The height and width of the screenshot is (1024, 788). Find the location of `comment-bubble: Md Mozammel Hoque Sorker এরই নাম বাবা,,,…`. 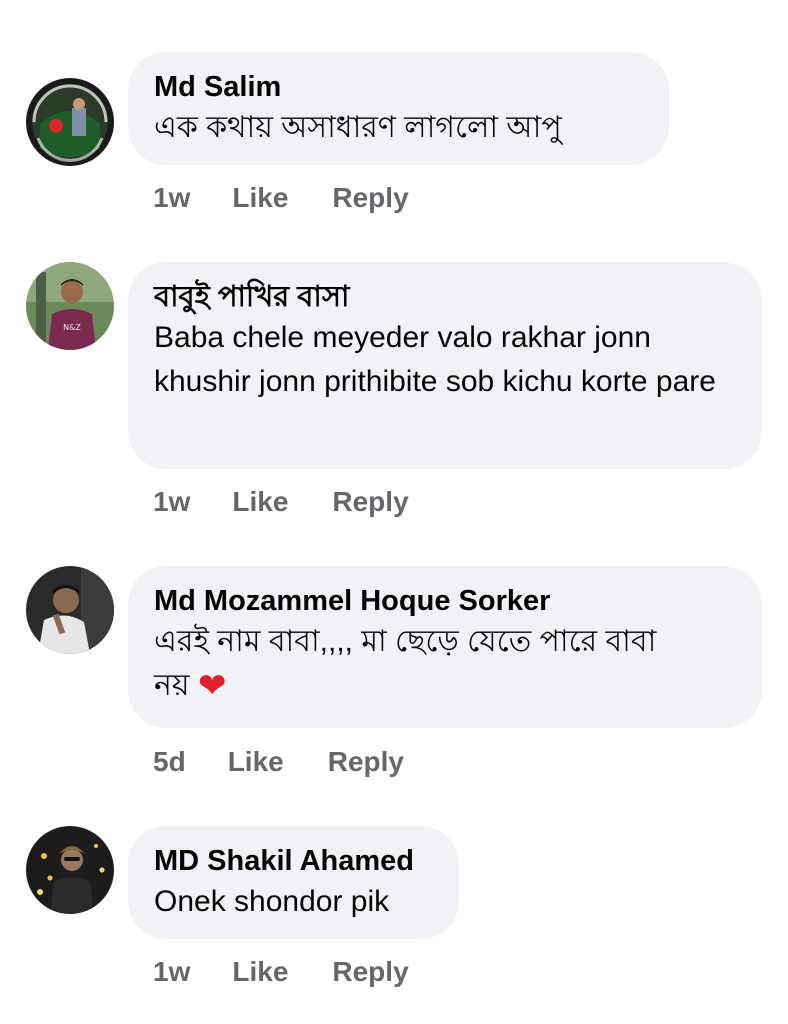

comment-bubble: Md Mozammel Hoque Sorker এরই নাম বাবা,,,… is located at coordinates (445, 647).